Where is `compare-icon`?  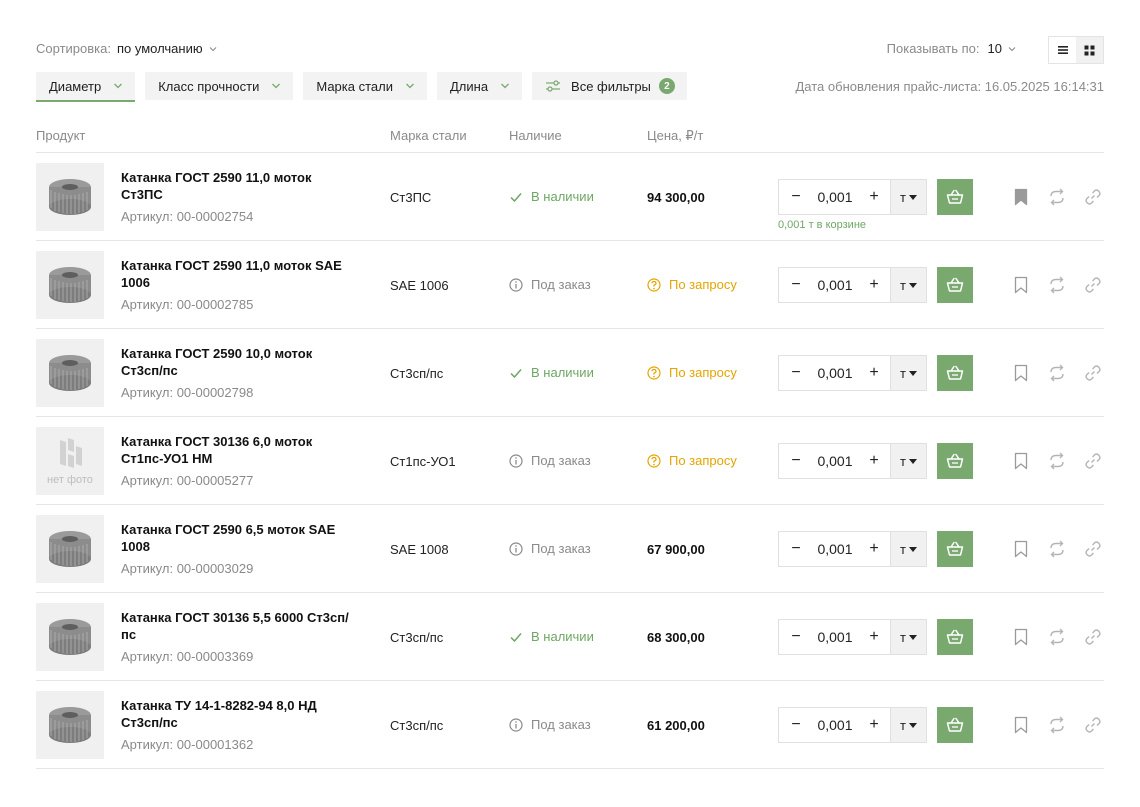 compare-icon is located at coordinates (1057, 637).